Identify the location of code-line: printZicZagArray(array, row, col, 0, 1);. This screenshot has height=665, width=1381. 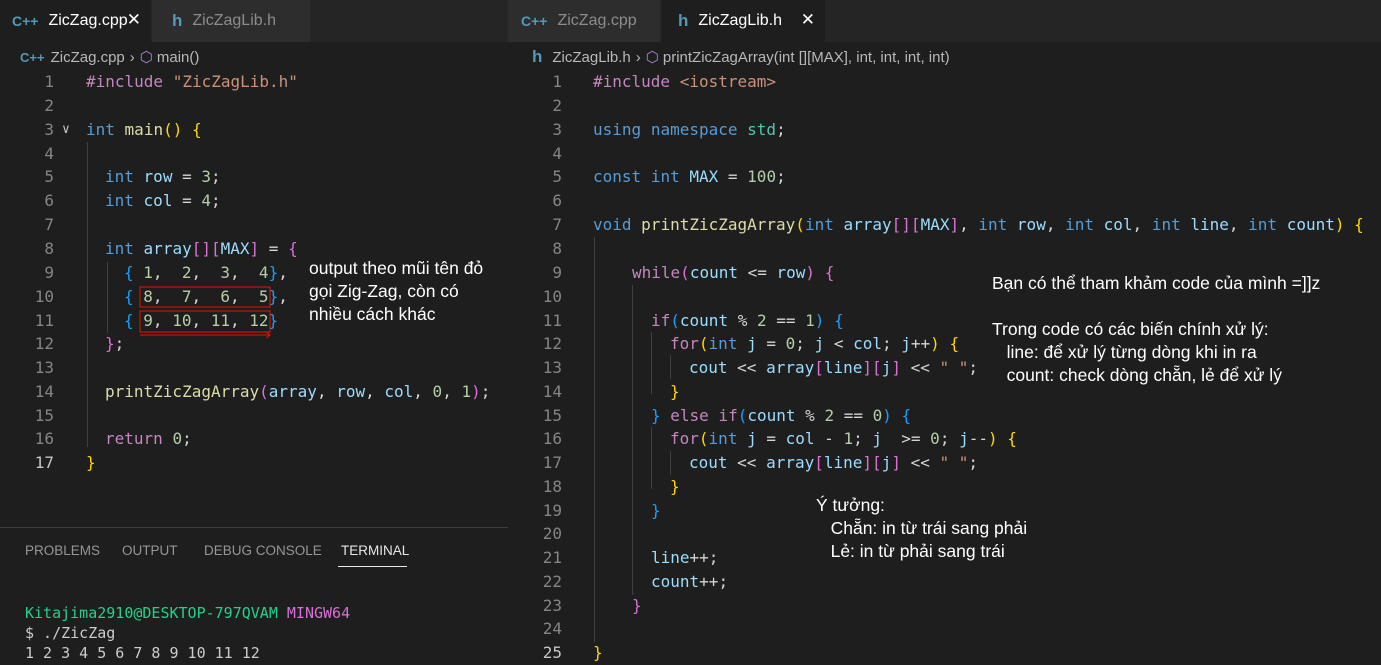
(298, 391).